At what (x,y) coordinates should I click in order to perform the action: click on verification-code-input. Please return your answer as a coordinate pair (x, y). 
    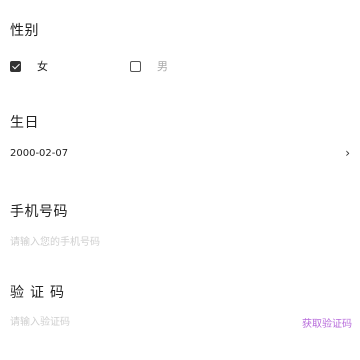
    Looking at the image, I should click on (140, 322).